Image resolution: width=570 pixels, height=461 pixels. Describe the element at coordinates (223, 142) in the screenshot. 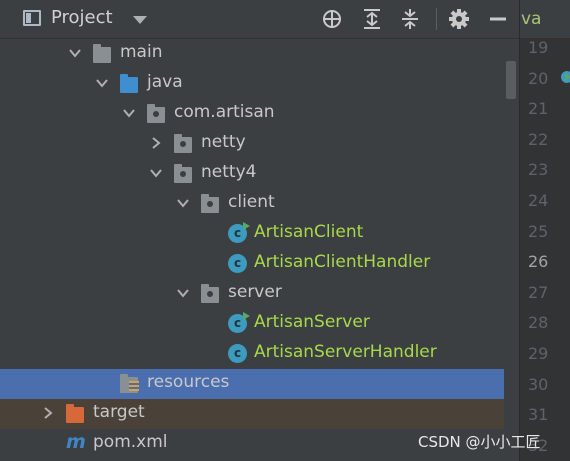

I see `tree-item-label: netty` at that location.